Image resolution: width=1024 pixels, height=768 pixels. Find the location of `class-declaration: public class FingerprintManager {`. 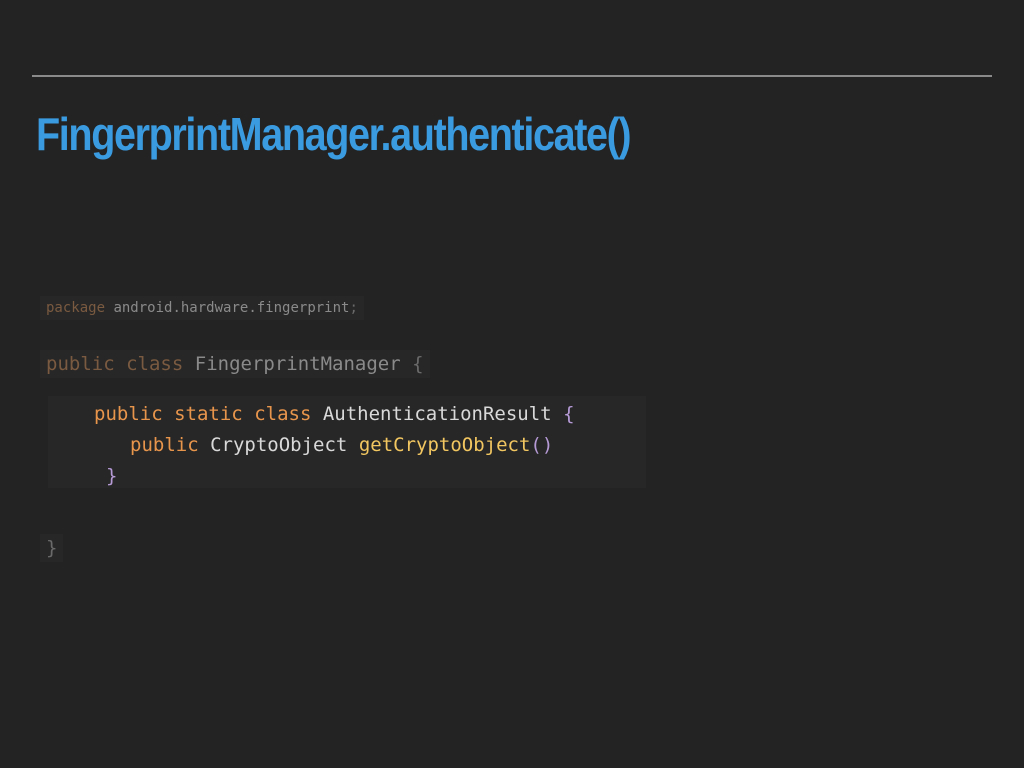

class-declaration: public class FingerprintManager { is located at coordinates (235, 364).